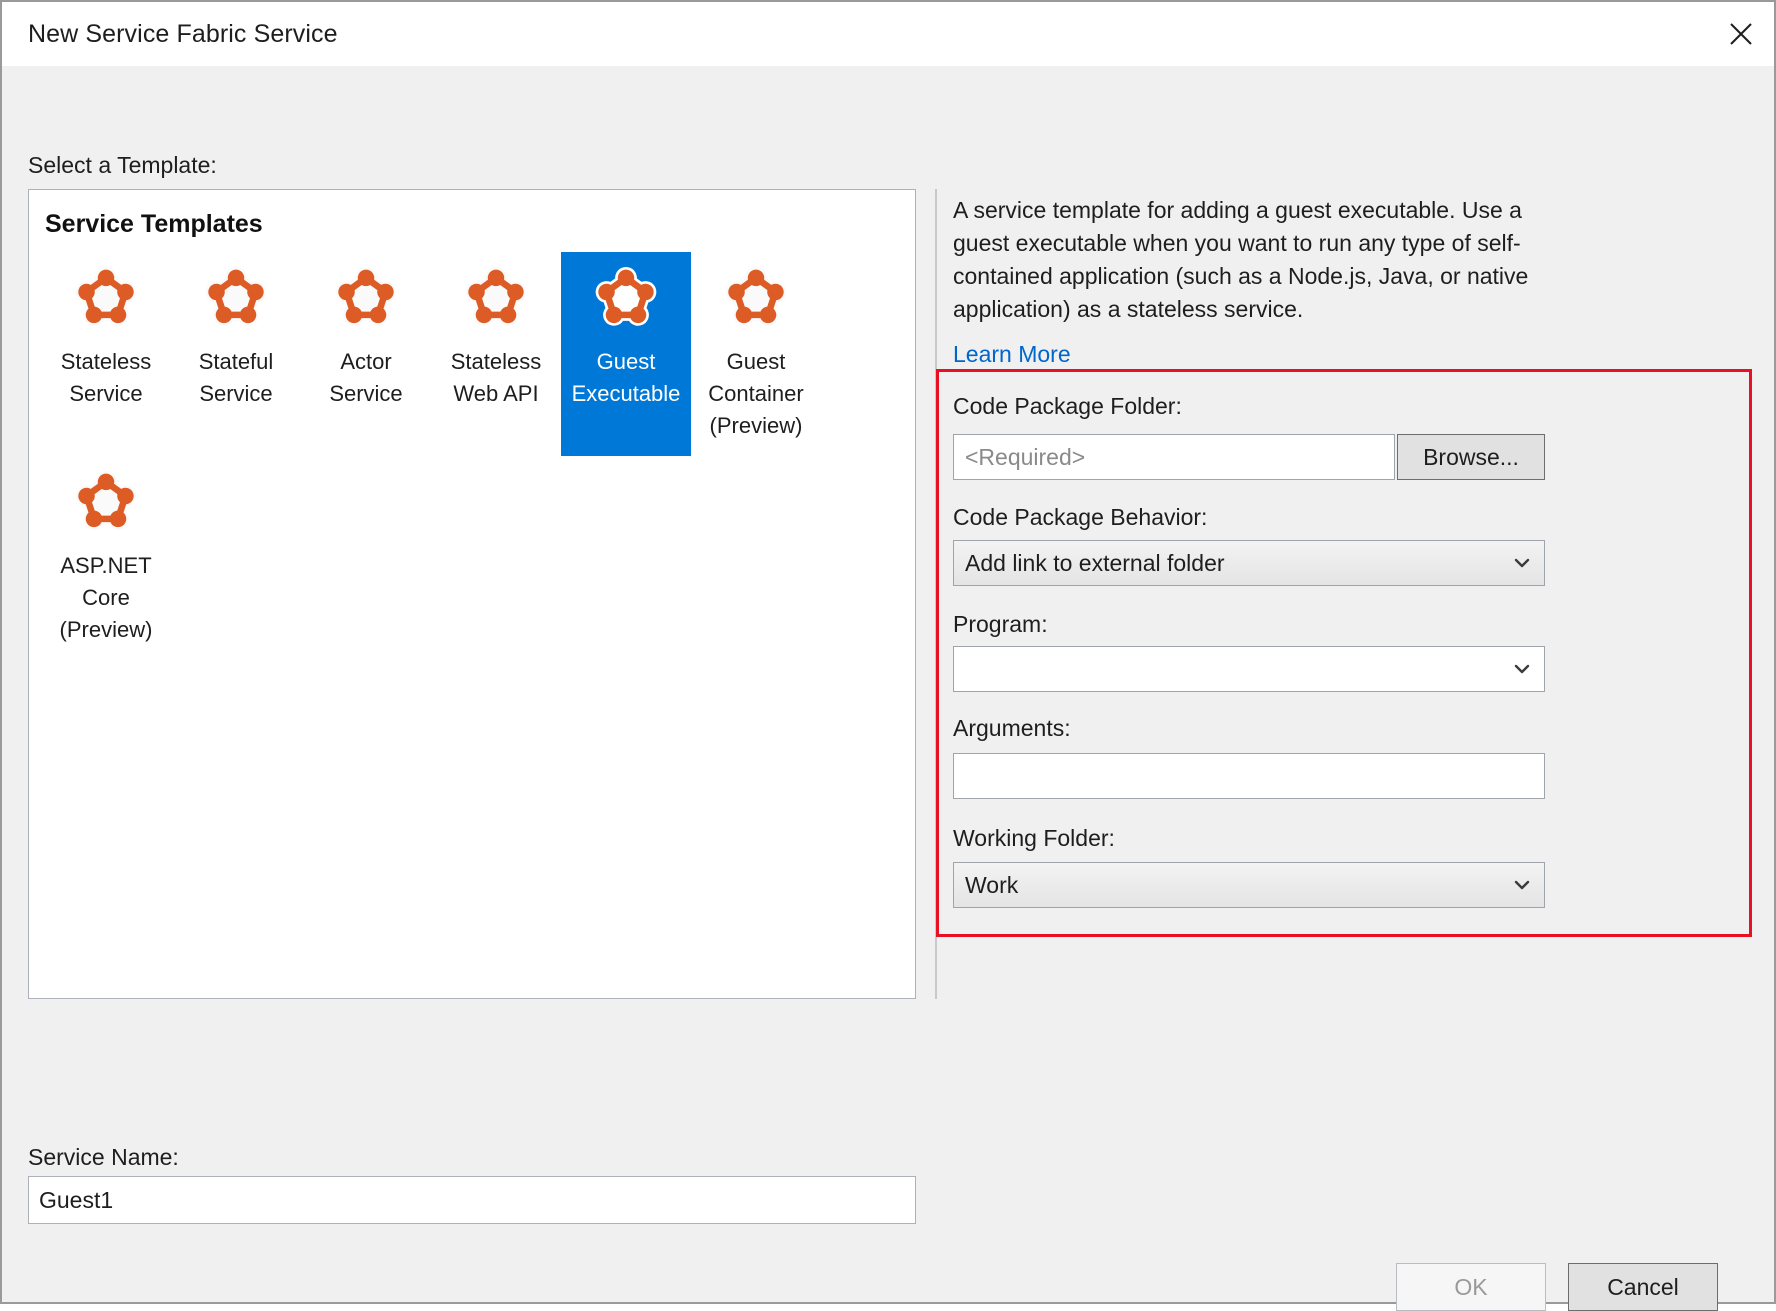 The height and width of the screenshot is (1311, 1776). I want to click on template-tile: Guest Executable, so click(626, 354).